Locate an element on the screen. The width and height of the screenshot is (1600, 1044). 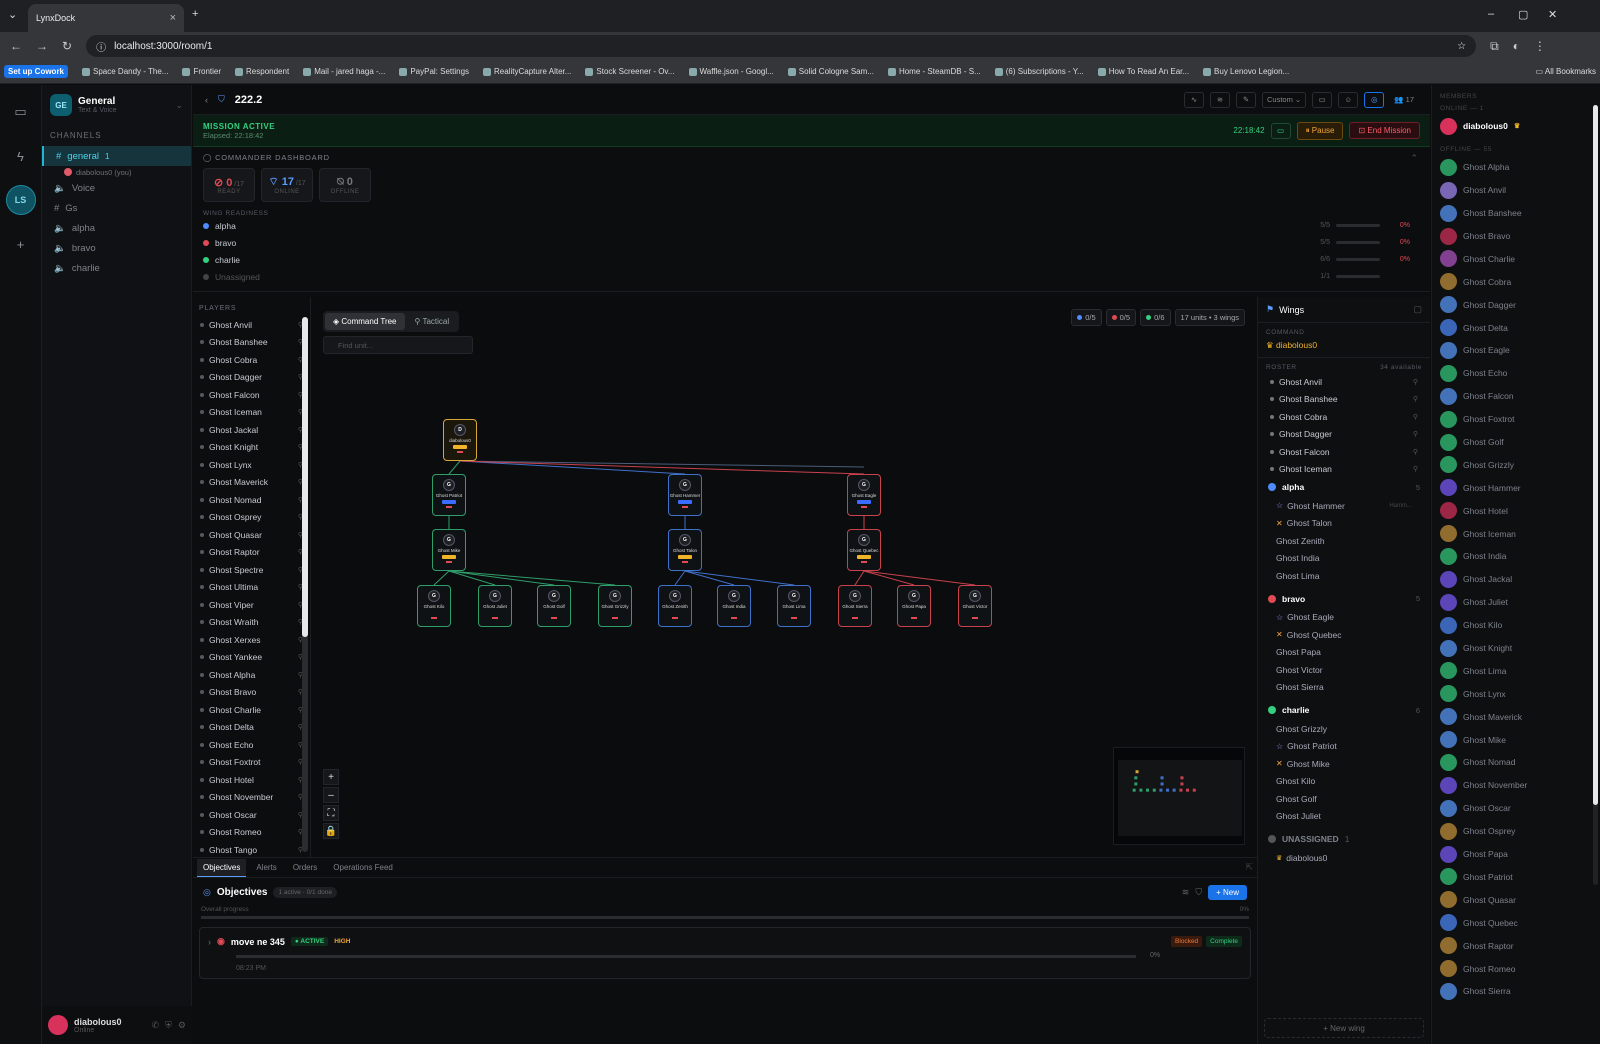
channel-bravo: 🔈 bravo is located at coordinates (116, 248).